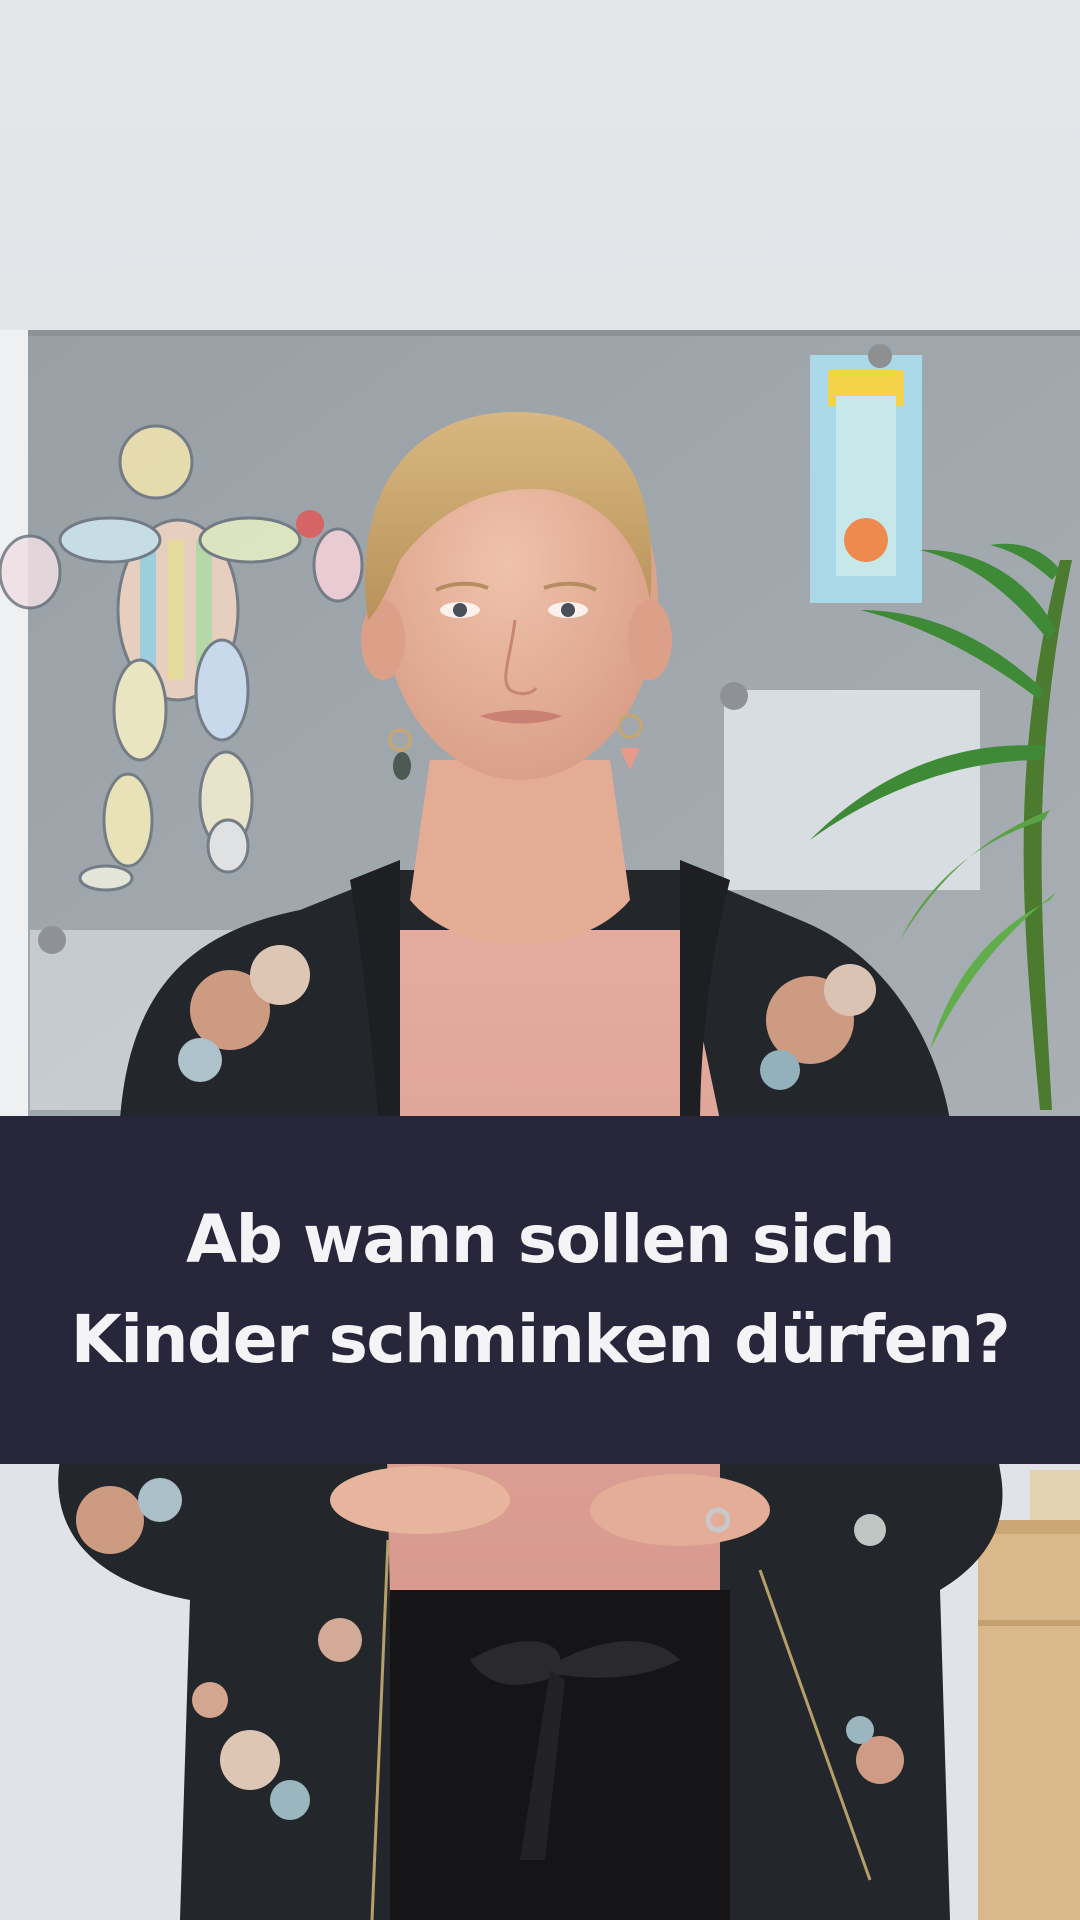 Image resolution: width=1080 pixels, height=1920 pixels. Describe the element at coordinates (852, 790) in the screenshot. I see `paper-sheet` at that location.